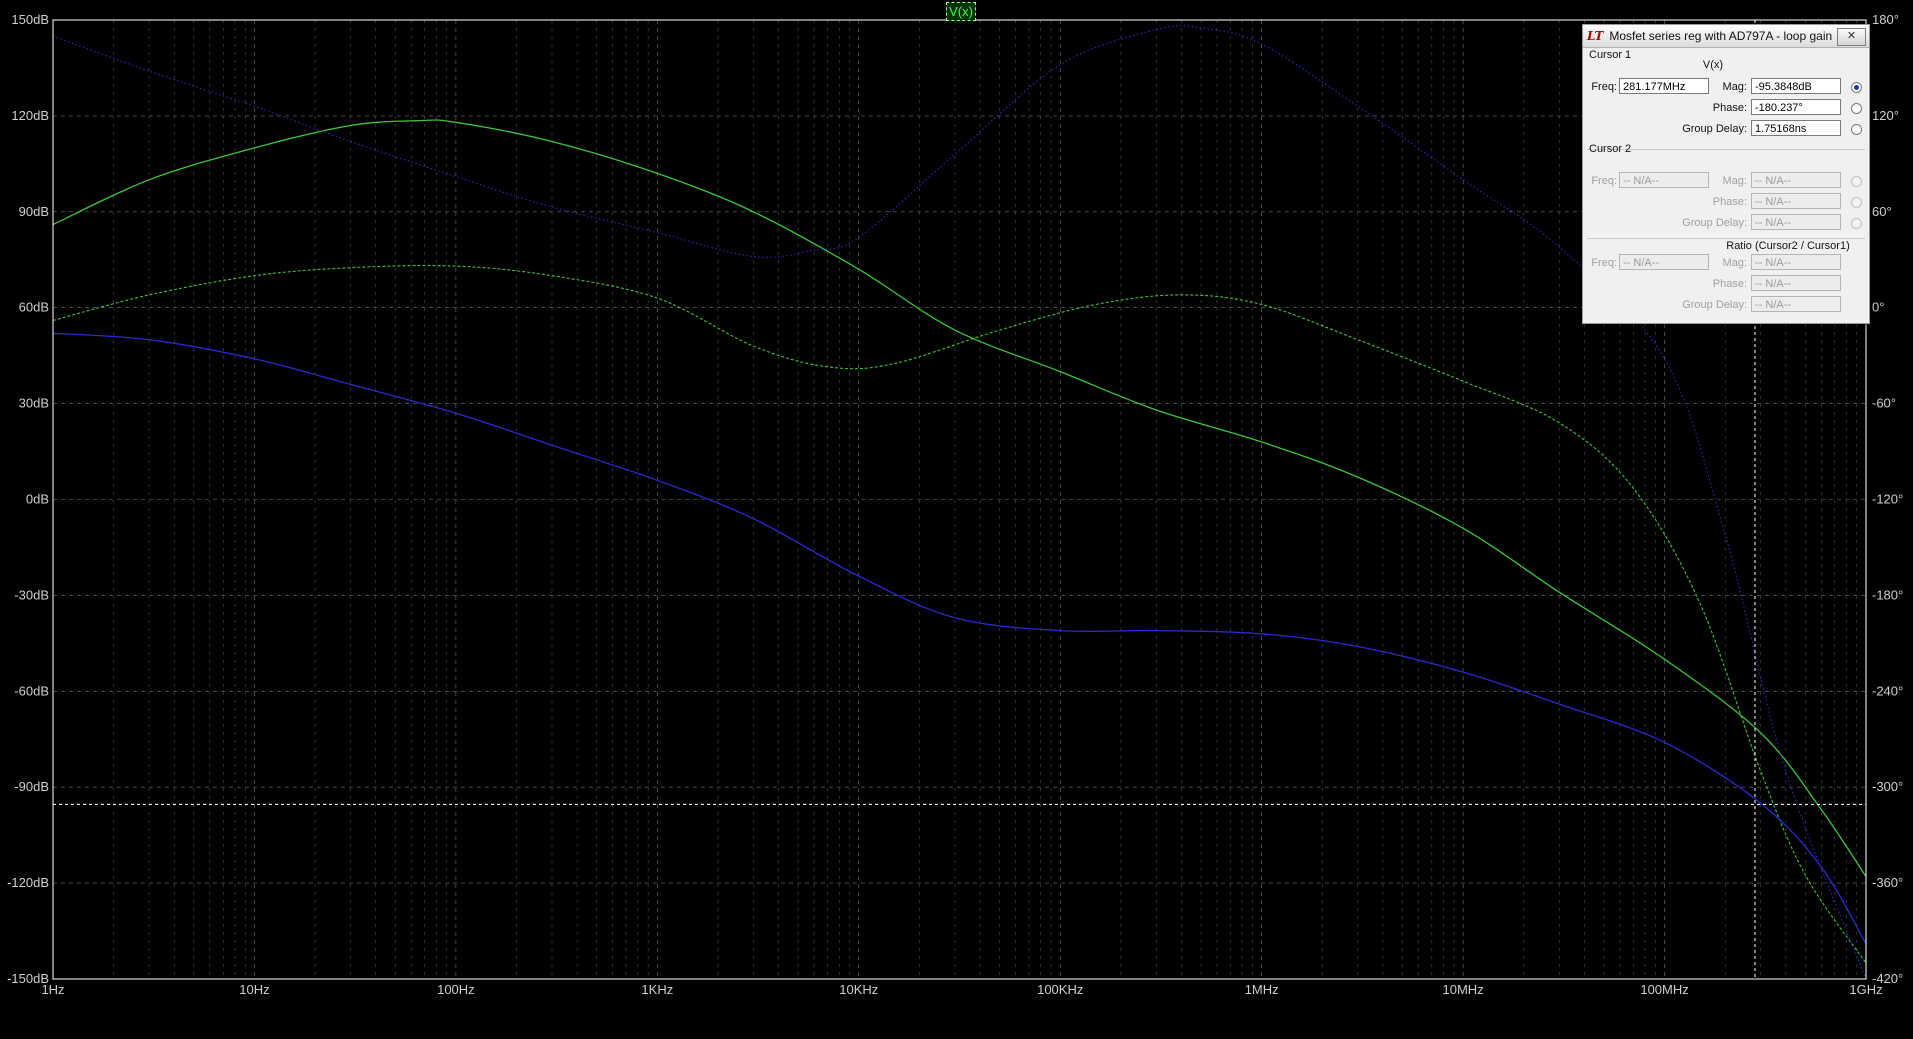  What do you see at coordinates (1882, 211) in the screenshot?
I see `y-right-tick-label: 60°` at bounding box center [1882, 211].